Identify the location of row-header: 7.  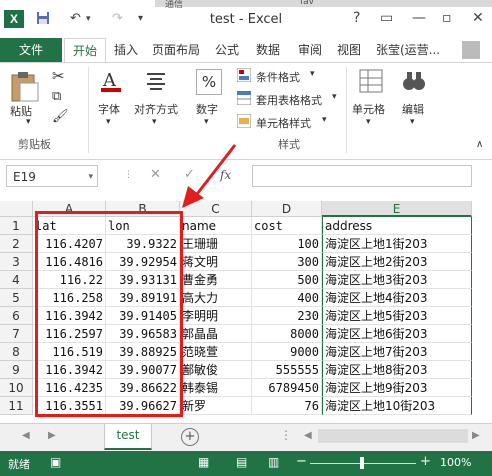
(16, 334).